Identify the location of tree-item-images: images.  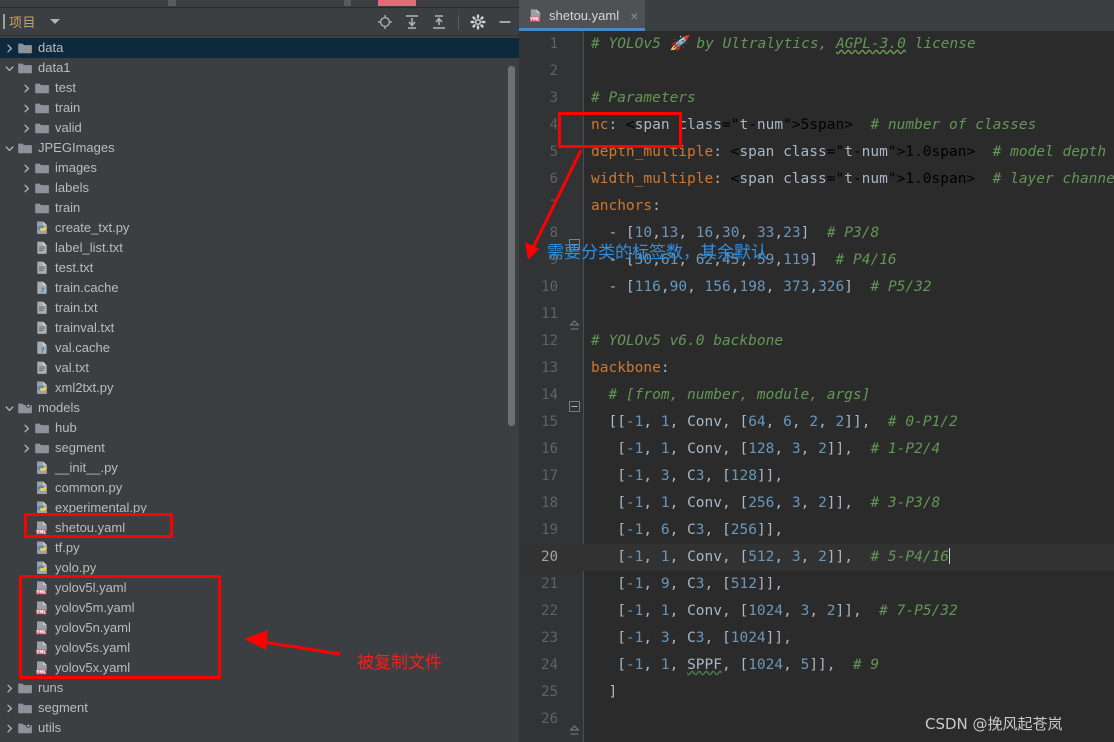
(259, 168).